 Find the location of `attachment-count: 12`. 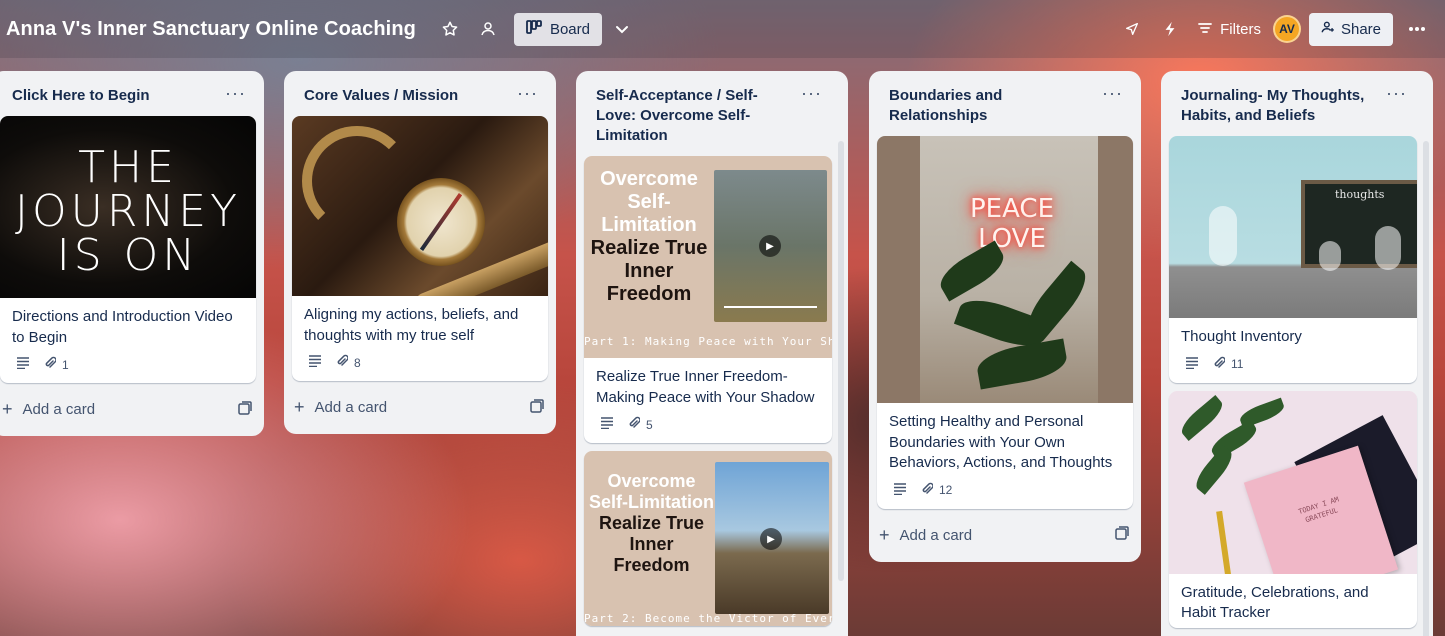

attachment-count: 12 is located at coordinates (946, 490).